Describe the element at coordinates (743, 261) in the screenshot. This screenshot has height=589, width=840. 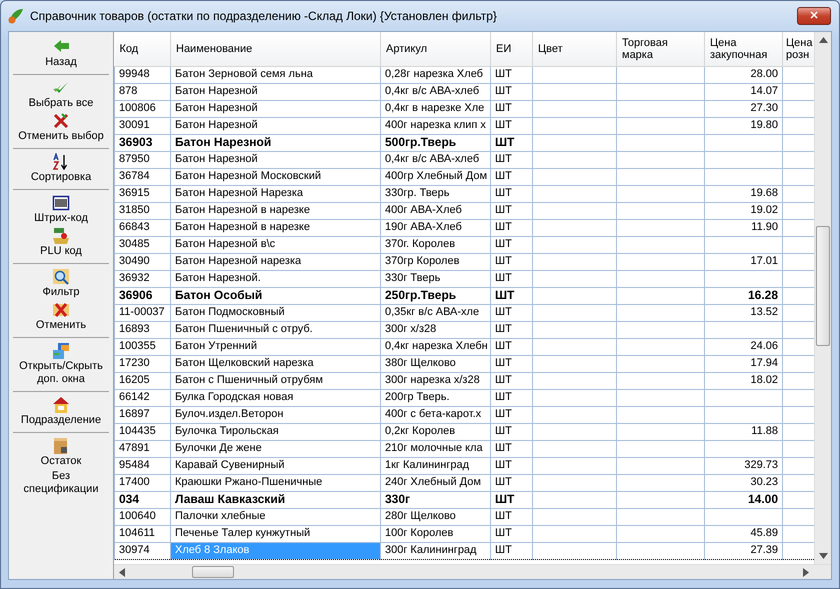
I see `table-cell: 17.01` at that location.